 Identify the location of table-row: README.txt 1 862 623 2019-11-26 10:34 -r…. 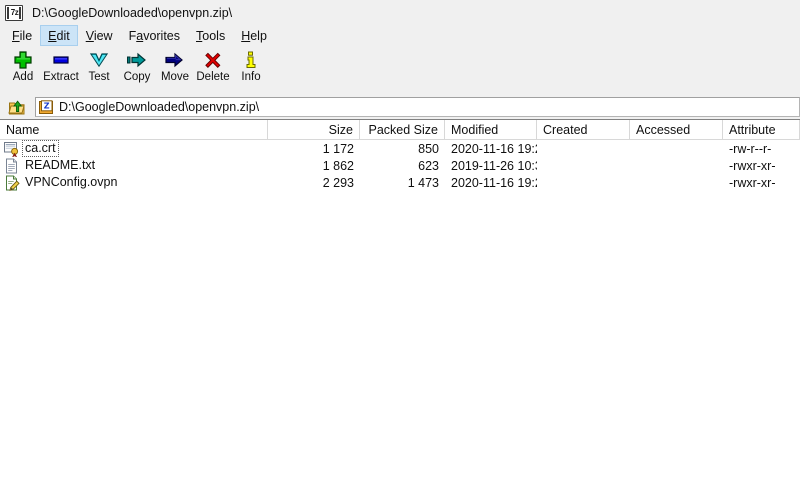
(400, 165).